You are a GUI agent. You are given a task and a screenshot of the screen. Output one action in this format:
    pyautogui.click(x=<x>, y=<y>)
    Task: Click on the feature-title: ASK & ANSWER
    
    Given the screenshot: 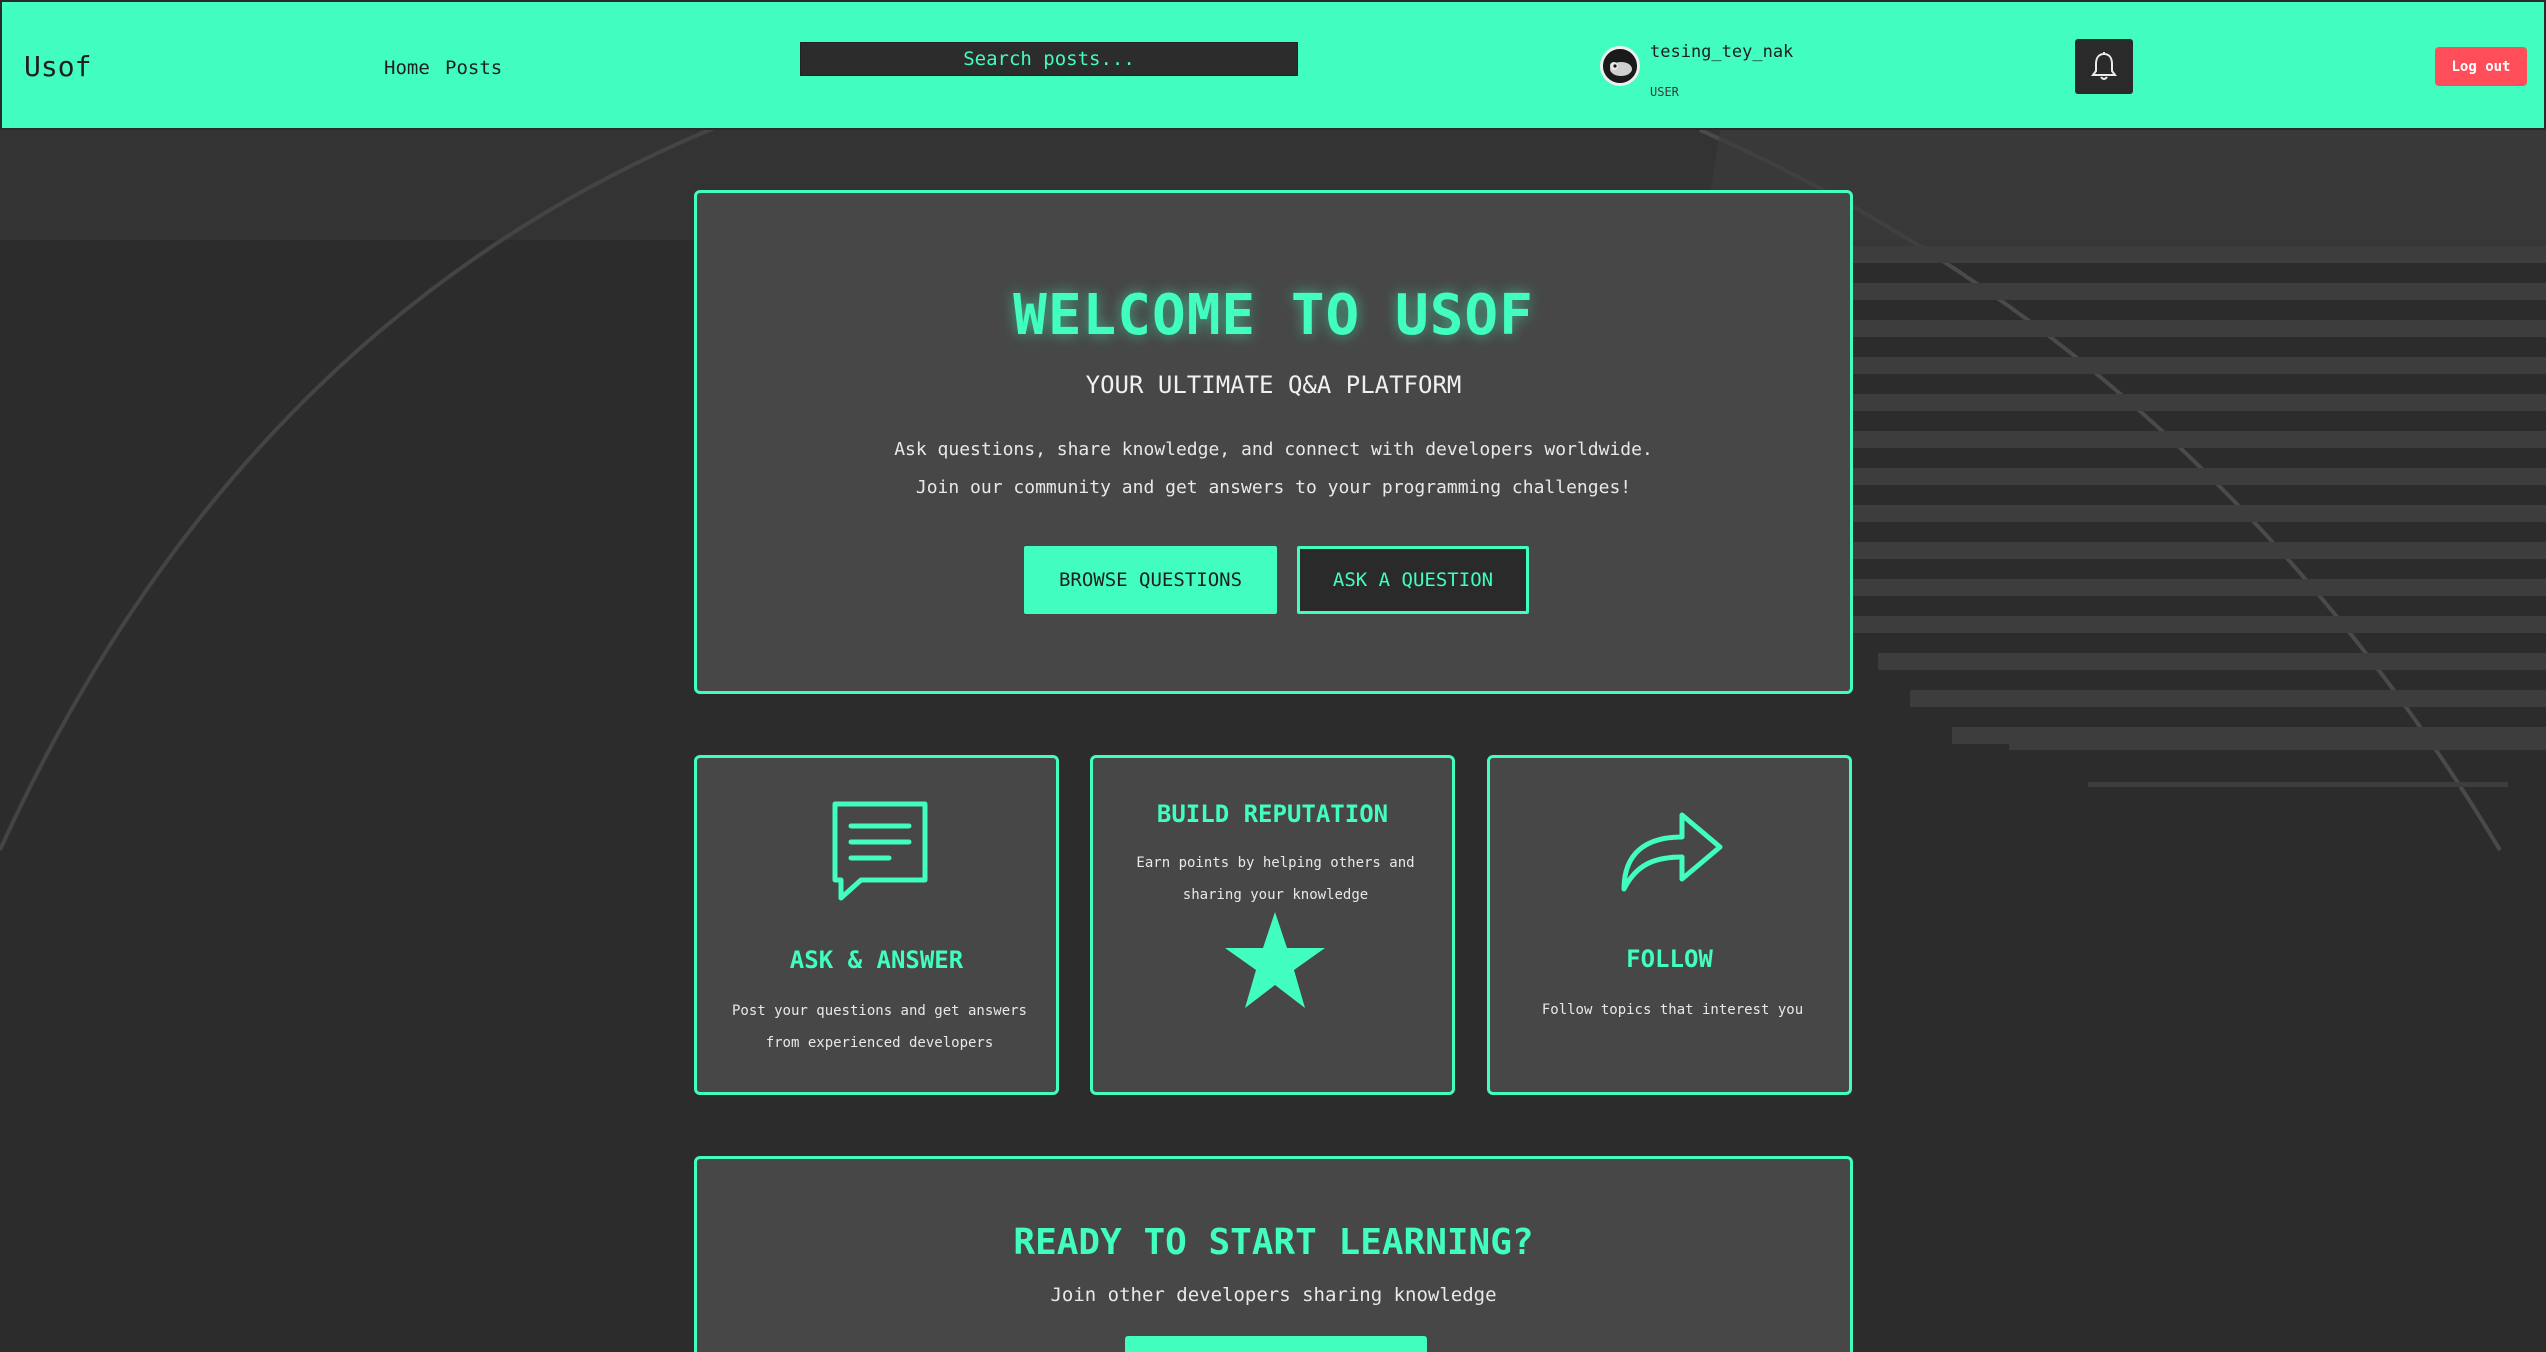 What is the action you would take?
    pyautogui.click(x=876, y=960)
    